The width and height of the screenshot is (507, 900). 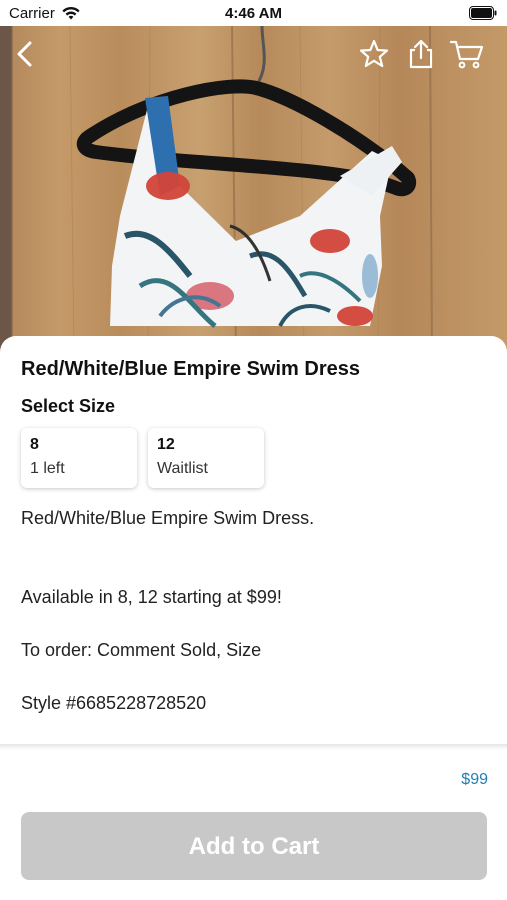 I want to click on share-icon, so click(x=421, y=54).